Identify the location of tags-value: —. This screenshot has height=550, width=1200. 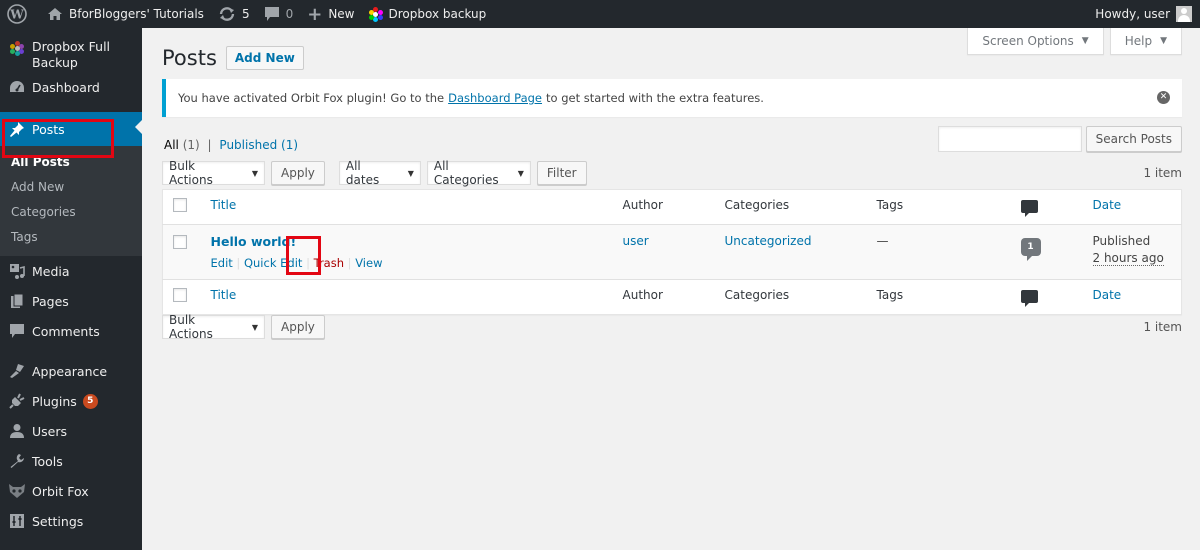
(938, 252).